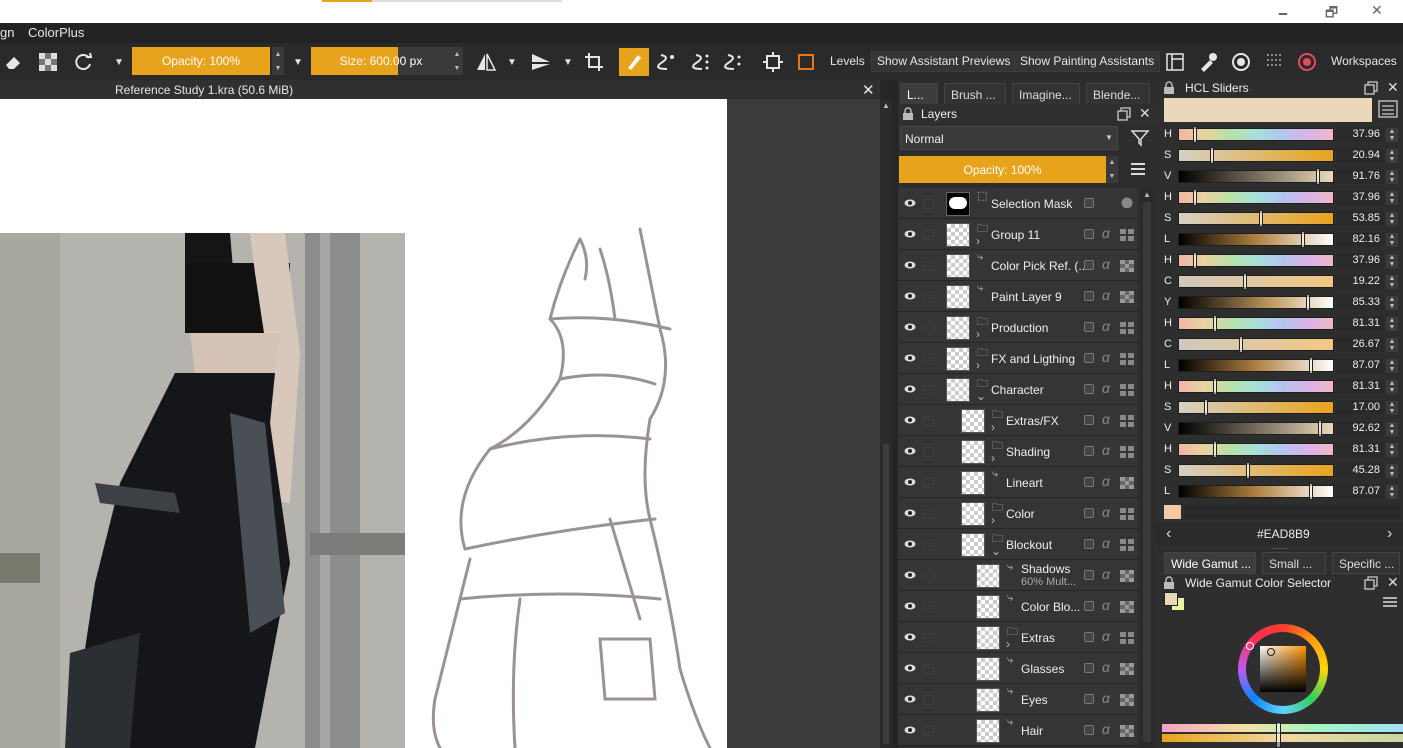 This screenshot has height=748, width=1403. What do you see at coordinates (1018, 606) in the screenshot?
I see `layer-row: ⤷ Color Blo... α` at bounding box center [1018, 606].